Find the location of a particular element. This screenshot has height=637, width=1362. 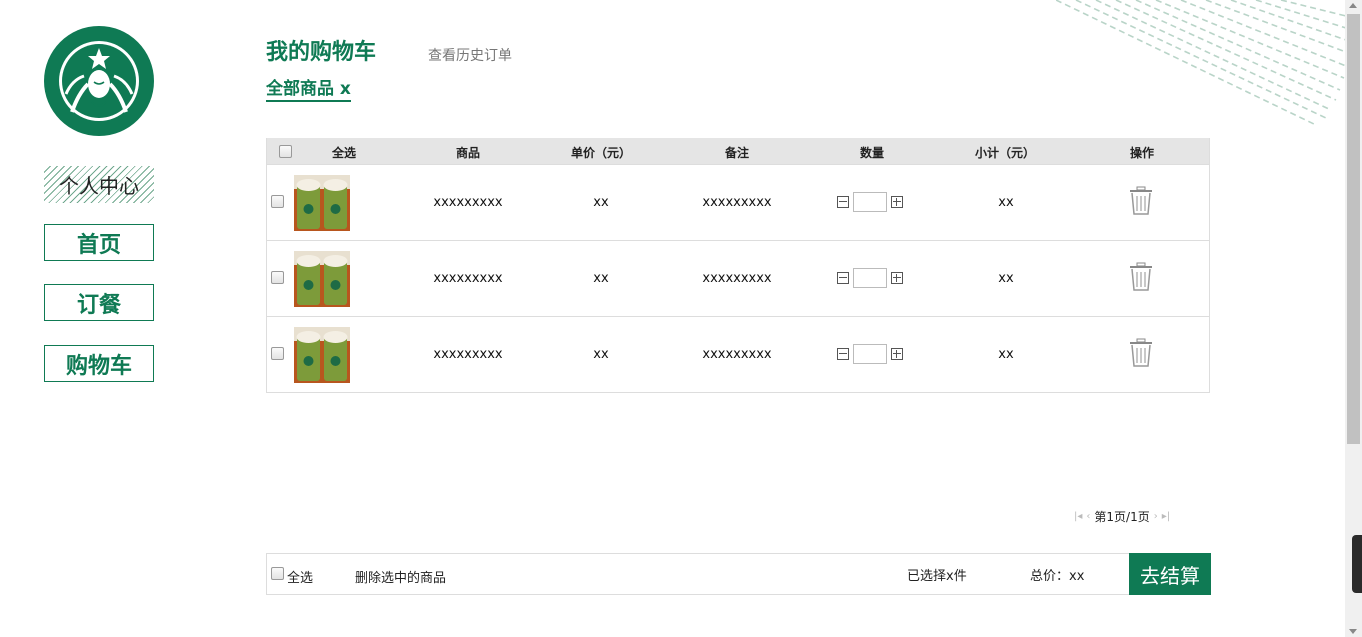

footer-select-all-label: 全选 is located at coordinates (300, 578).